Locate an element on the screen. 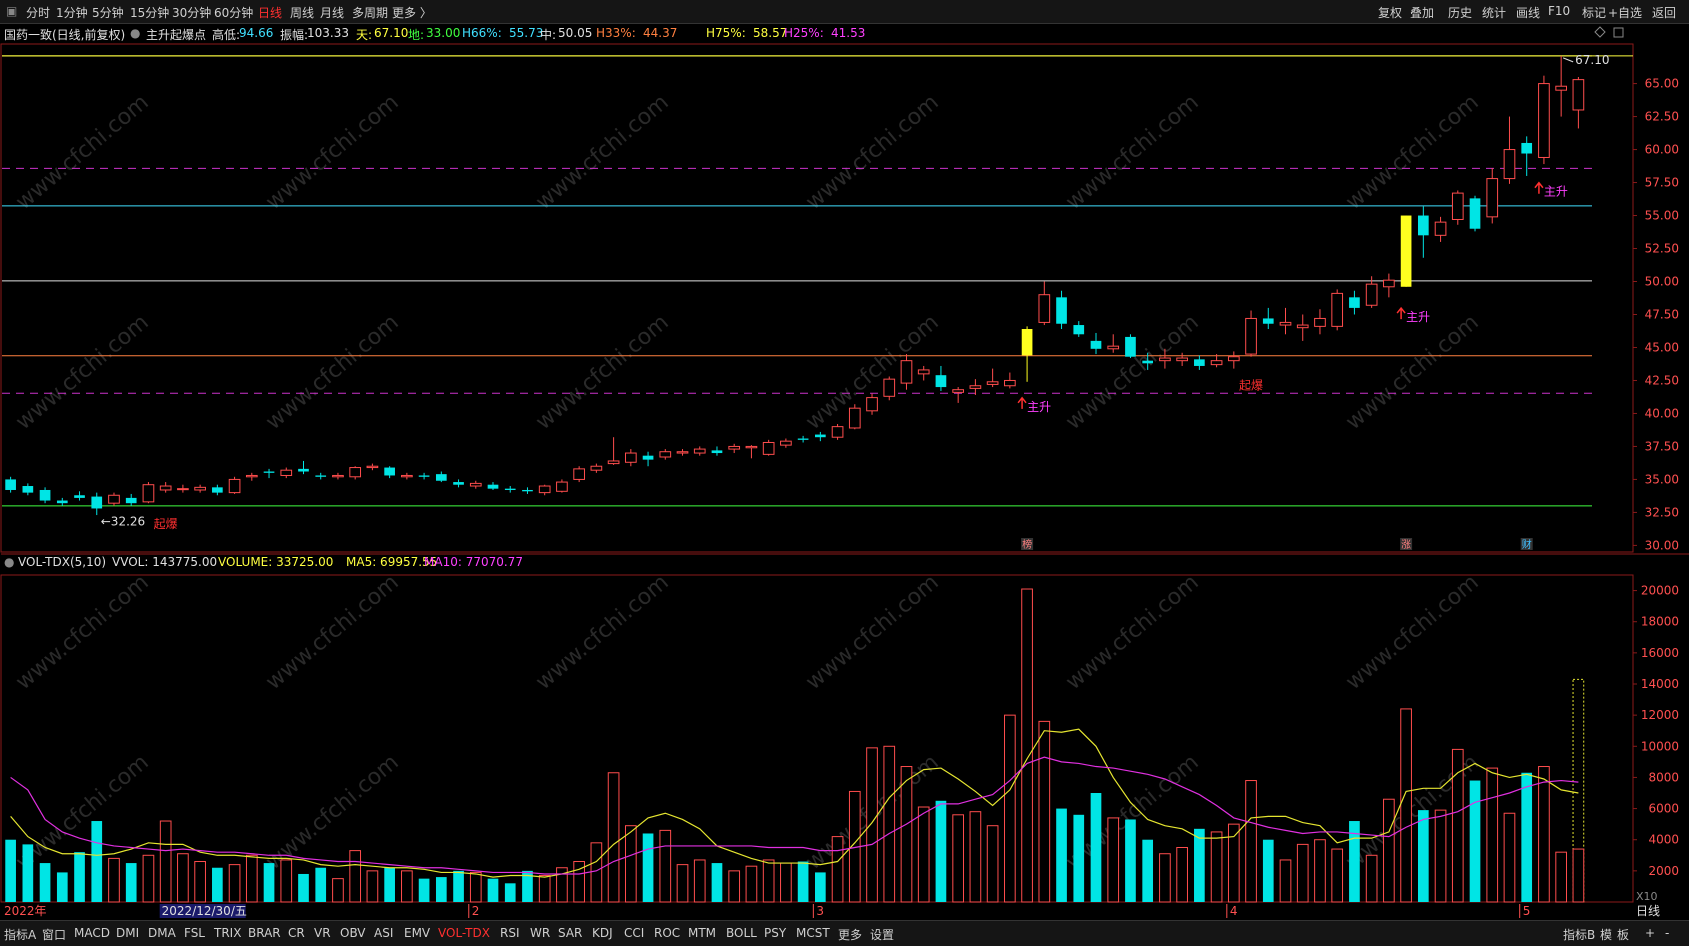 The width and height of the screenshot is (1689, 946). indicator-tab: OBV is located at coordinates (353, 933).